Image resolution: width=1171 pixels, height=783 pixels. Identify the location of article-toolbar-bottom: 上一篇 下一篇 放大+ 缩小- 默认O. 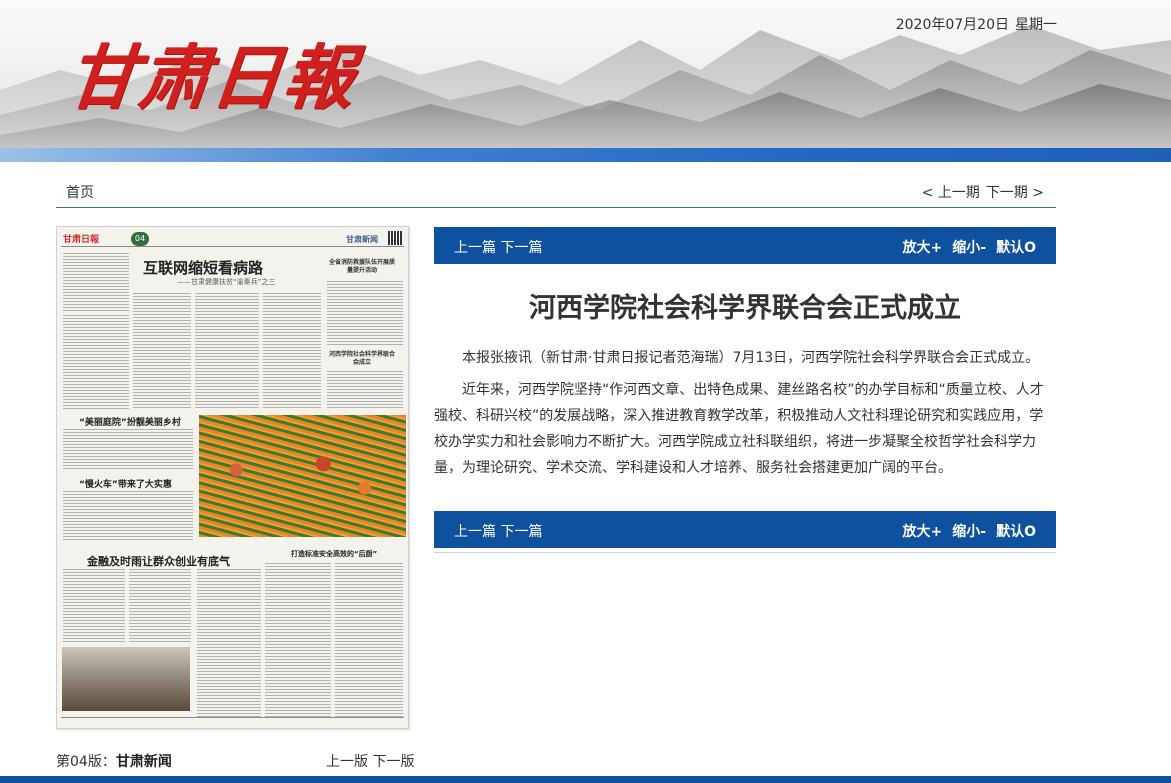
(745, 529).